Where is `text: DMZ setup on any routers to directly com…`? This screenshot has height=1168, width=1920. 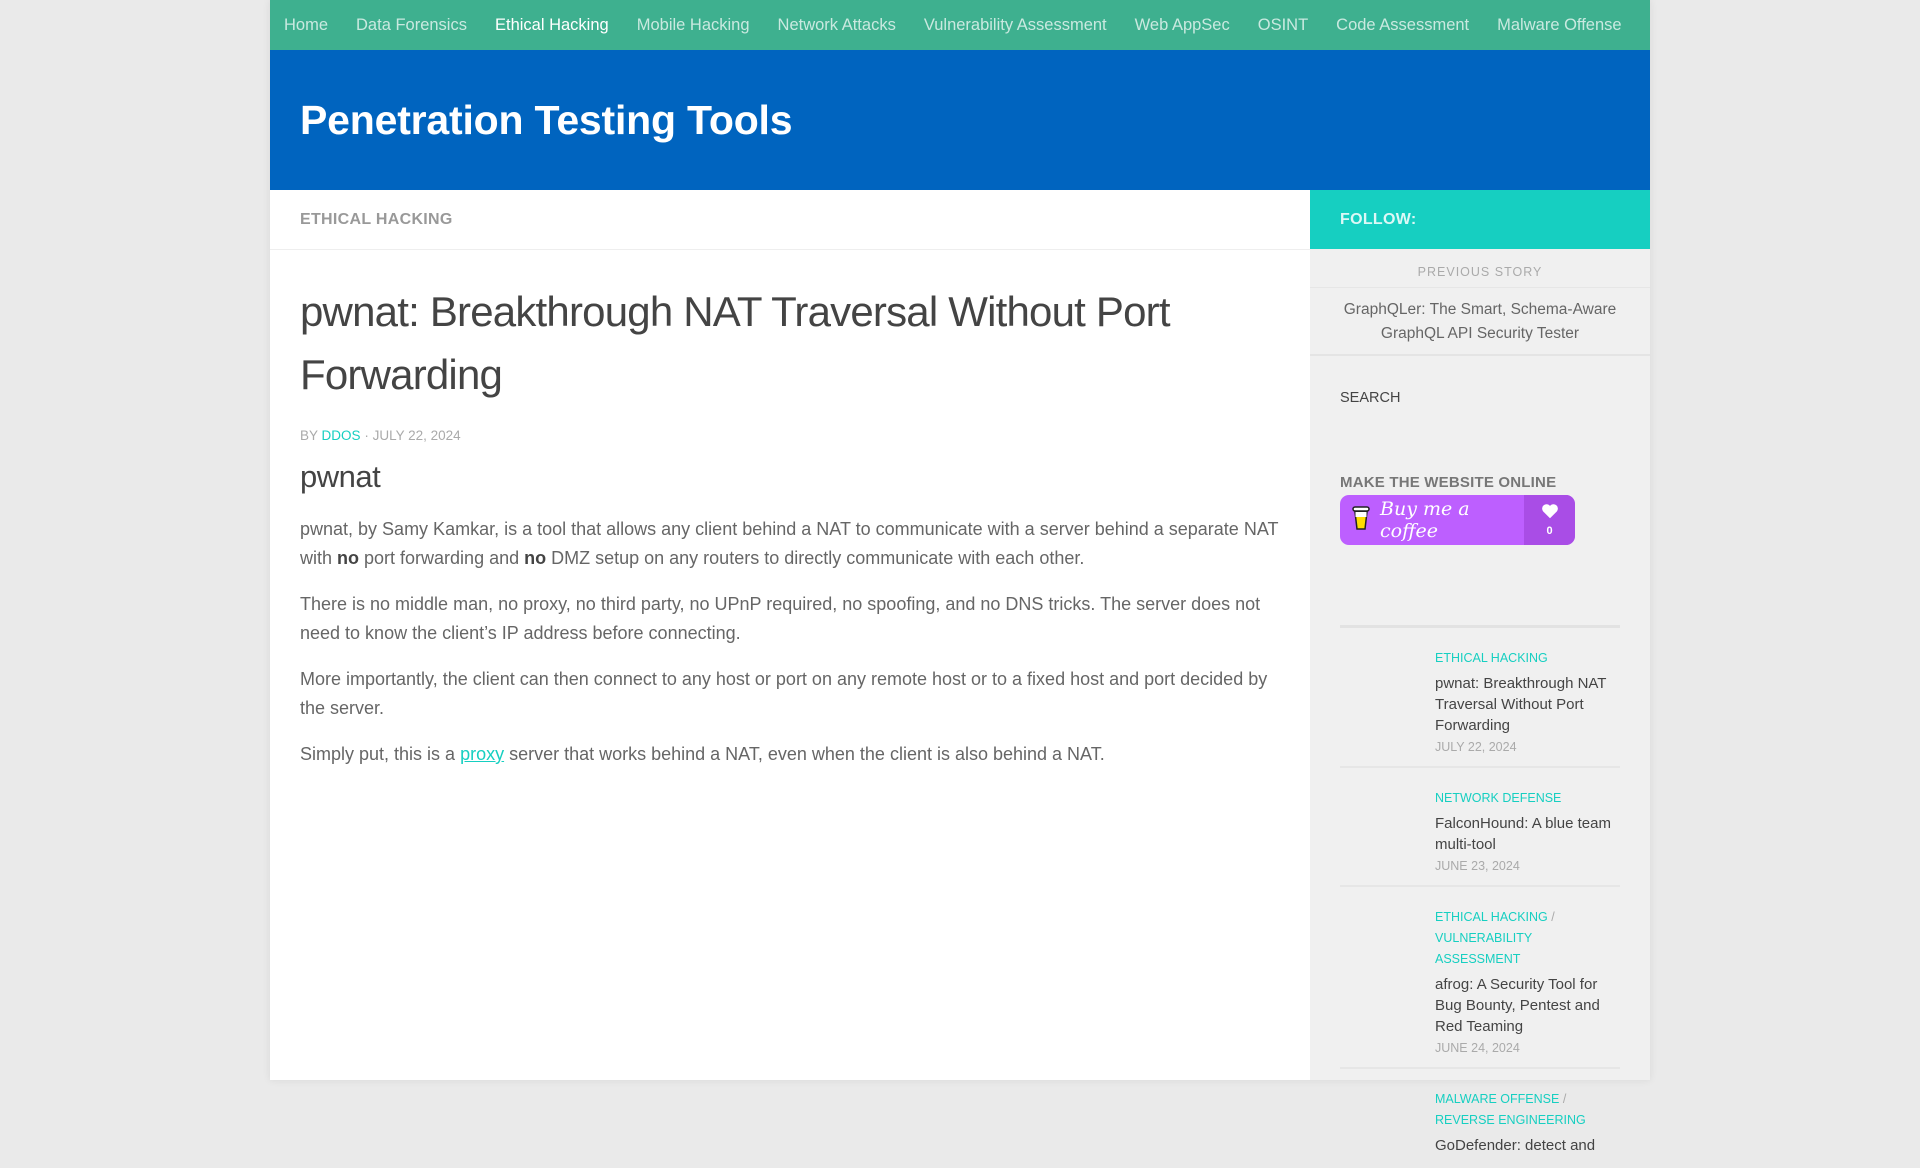
text: DMZ setup on any routers to directly com… is located at coordinates (815, 557).